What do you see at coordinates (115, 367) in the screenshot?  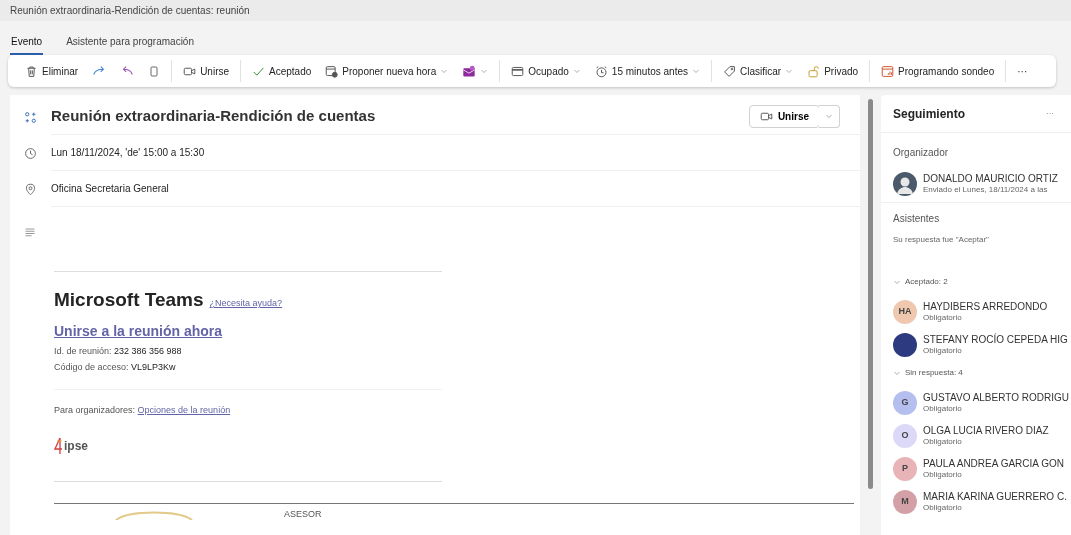 I see `passcode: Código de acceso: VL9LP3Kw` at bounding box center [115, 367].